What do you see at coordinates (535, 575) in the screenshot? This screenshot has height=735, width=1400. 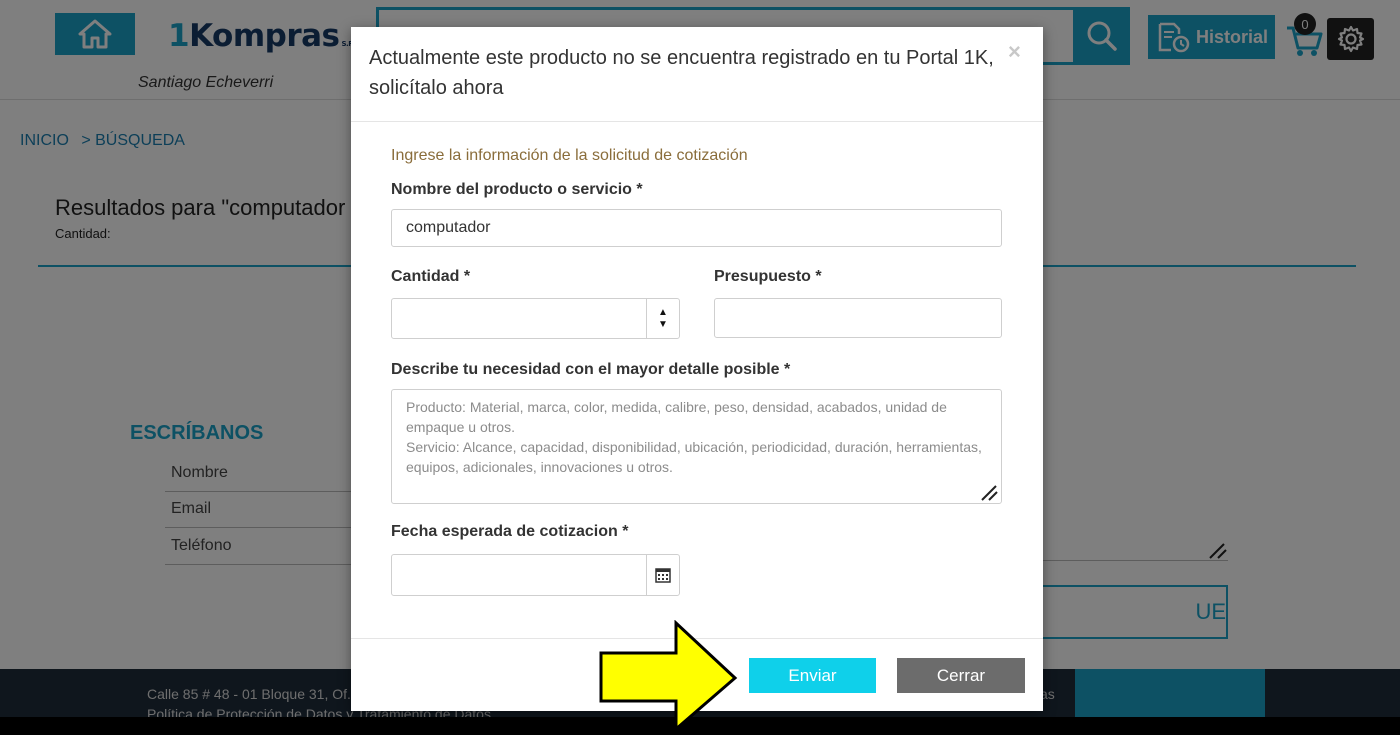 I see `expected-date-input` at bounding box center [535, 575].